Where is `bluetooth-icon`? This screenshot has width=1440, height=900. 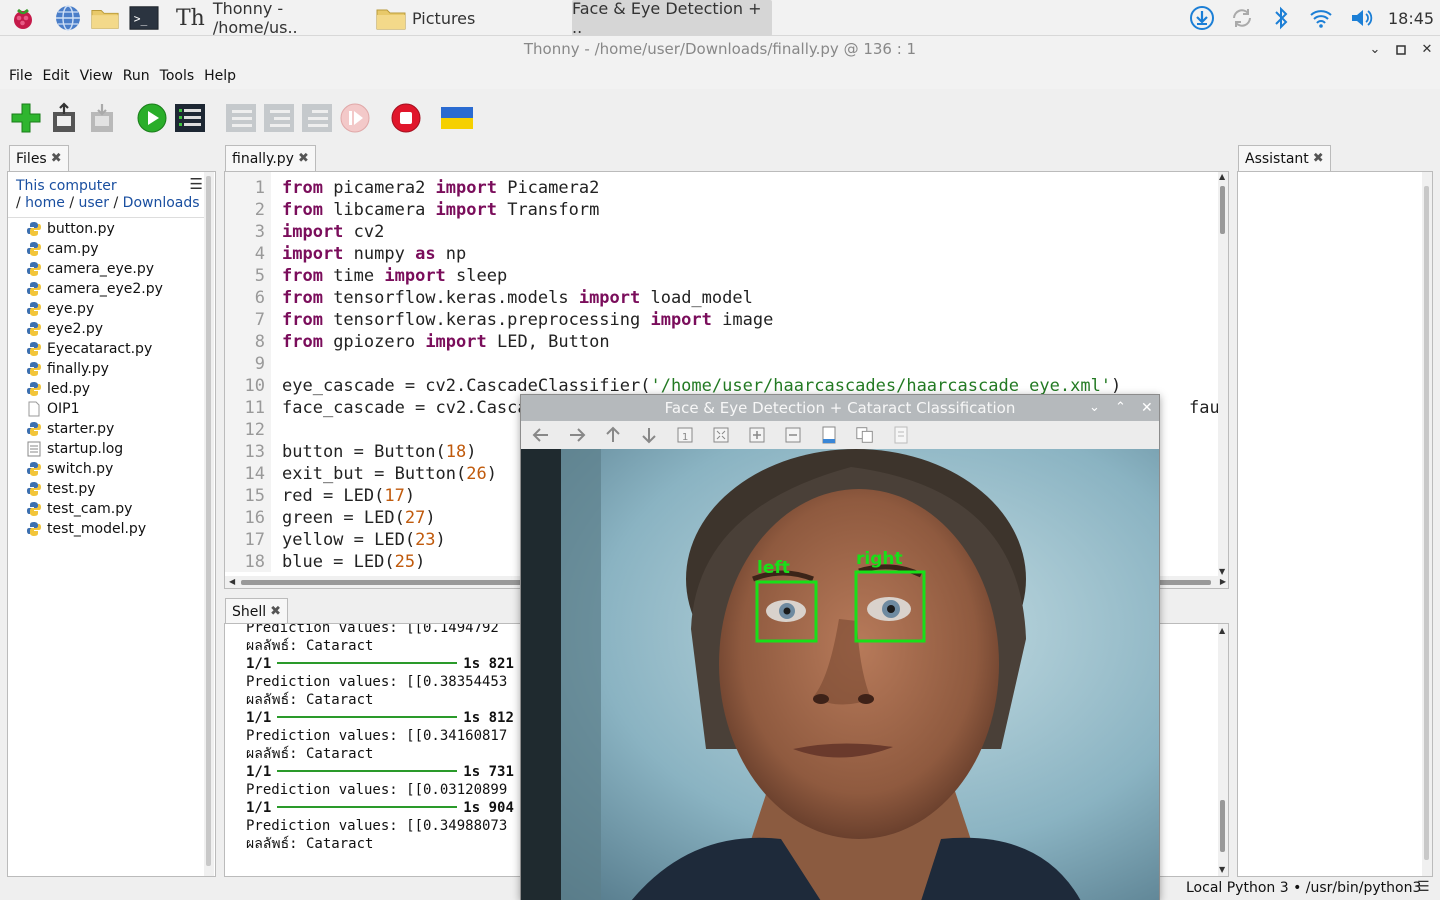 bluetooth-icon is located at coordinates (1281, 18).